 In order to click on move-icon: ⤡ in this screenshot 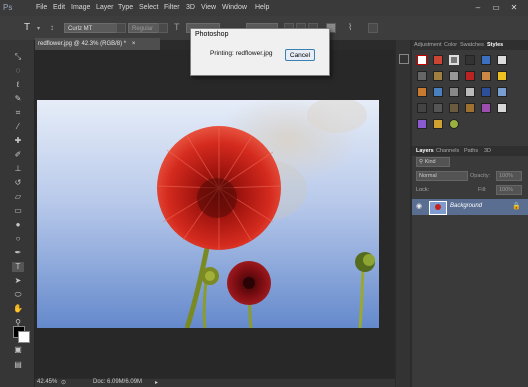, I will do `click(18, 57)`.